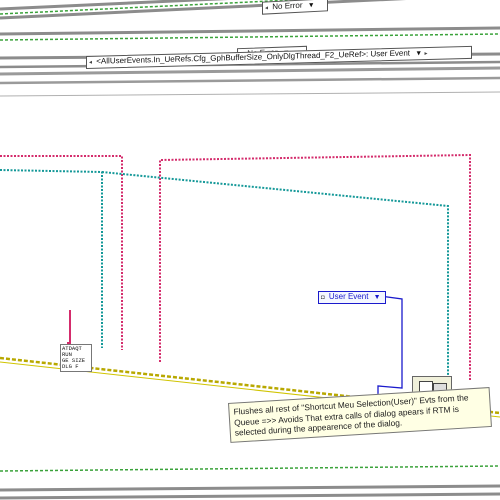 This screenshot has height=500, width=500. I want to click on bundle-node-line: DLG F, so click(70, 366).